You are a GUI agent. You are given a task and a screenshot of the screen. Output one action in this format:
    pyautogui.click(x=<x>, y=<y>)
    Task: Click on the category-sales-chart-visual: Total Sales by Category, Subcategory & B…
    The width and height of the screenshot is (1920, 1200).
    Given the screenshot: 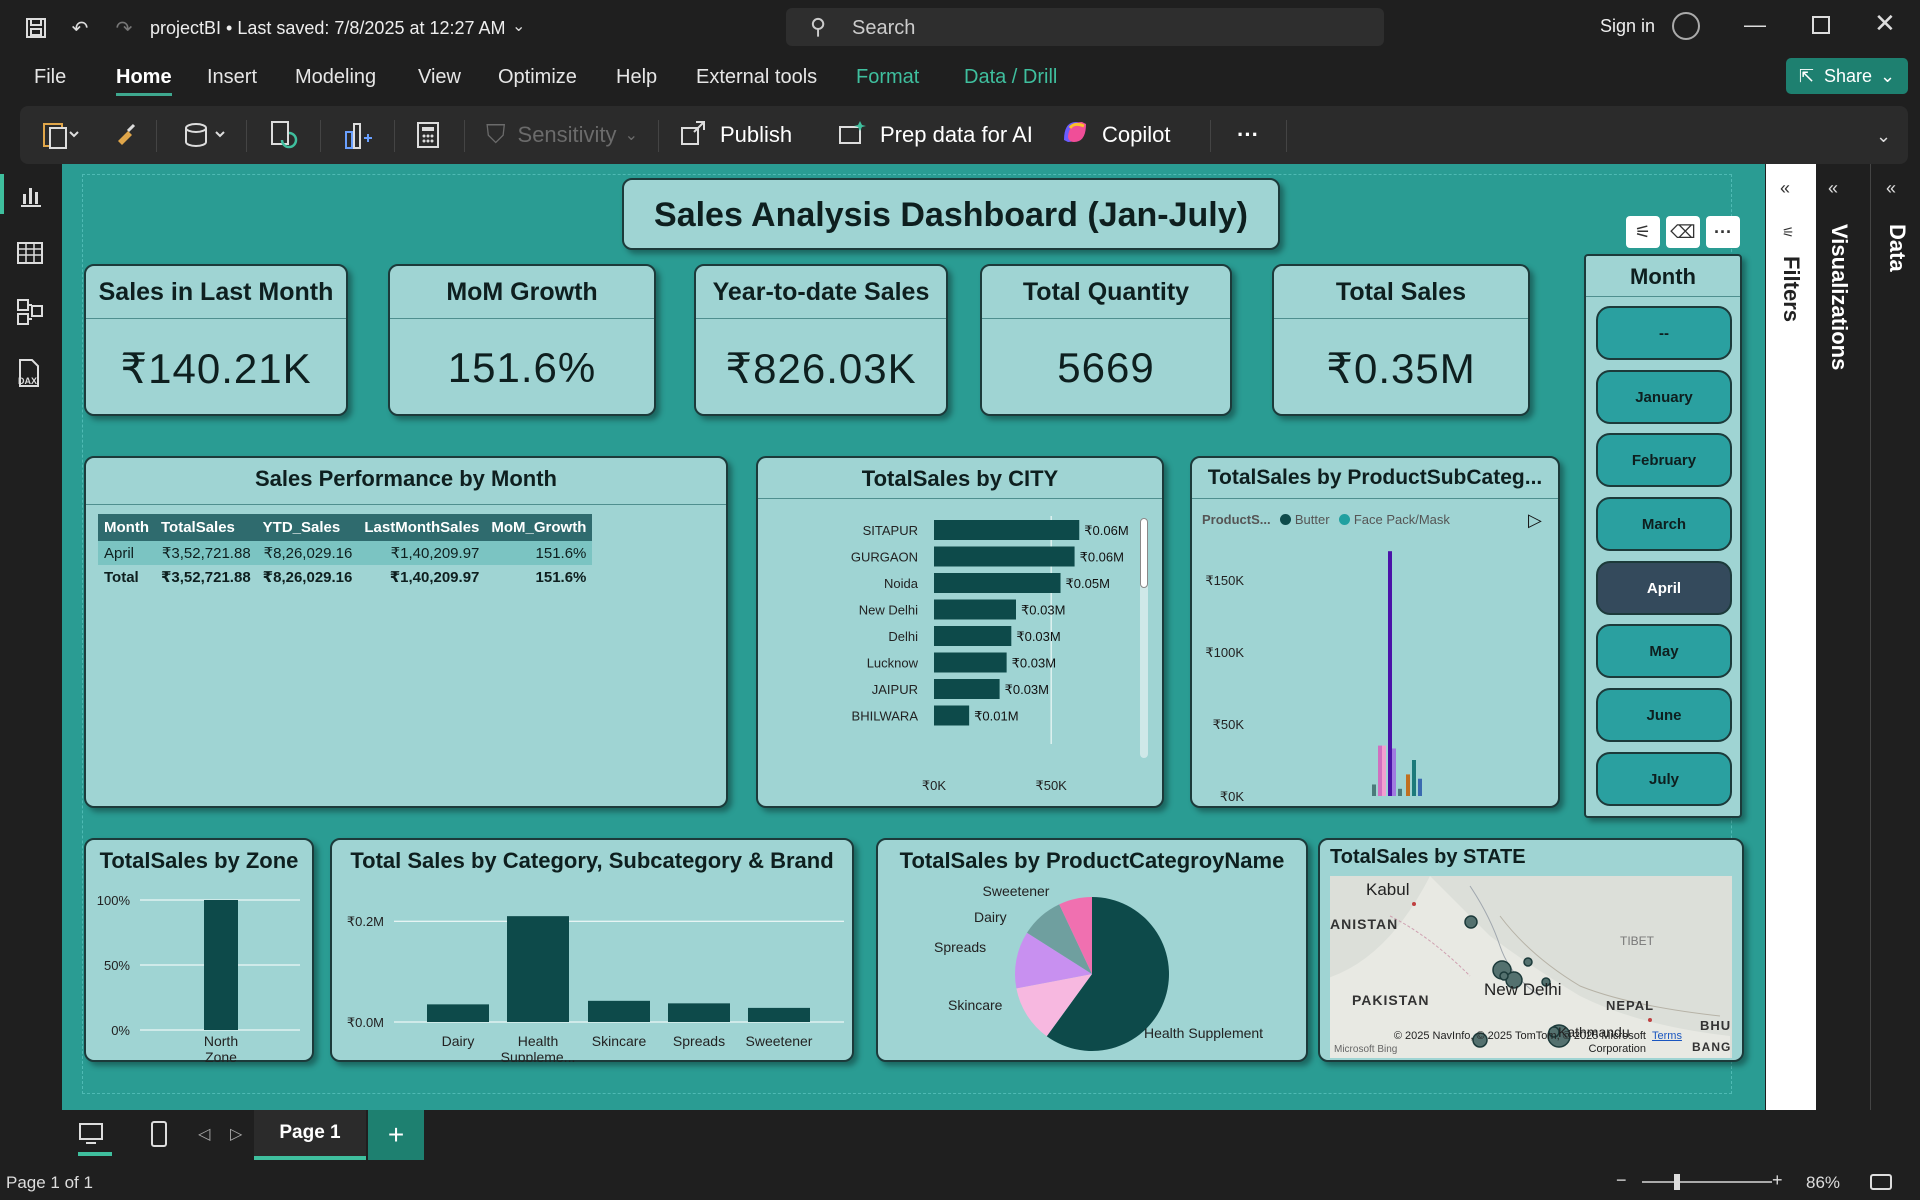 What is the action you would take?
    pyautogui.click(x=592, y=950)
    